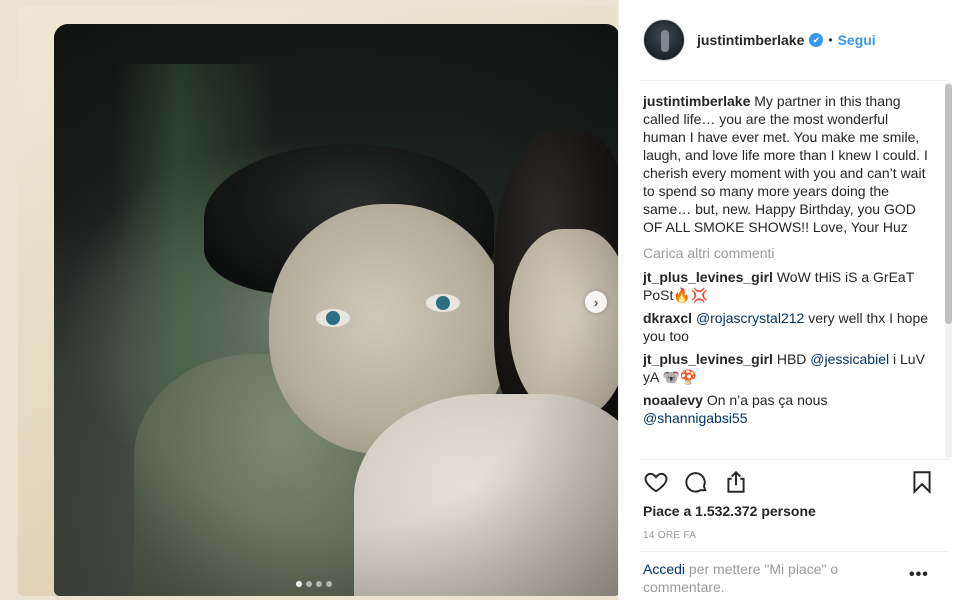  I want to click on comment-mention-link: @jessicabiel, so click(849, 359).